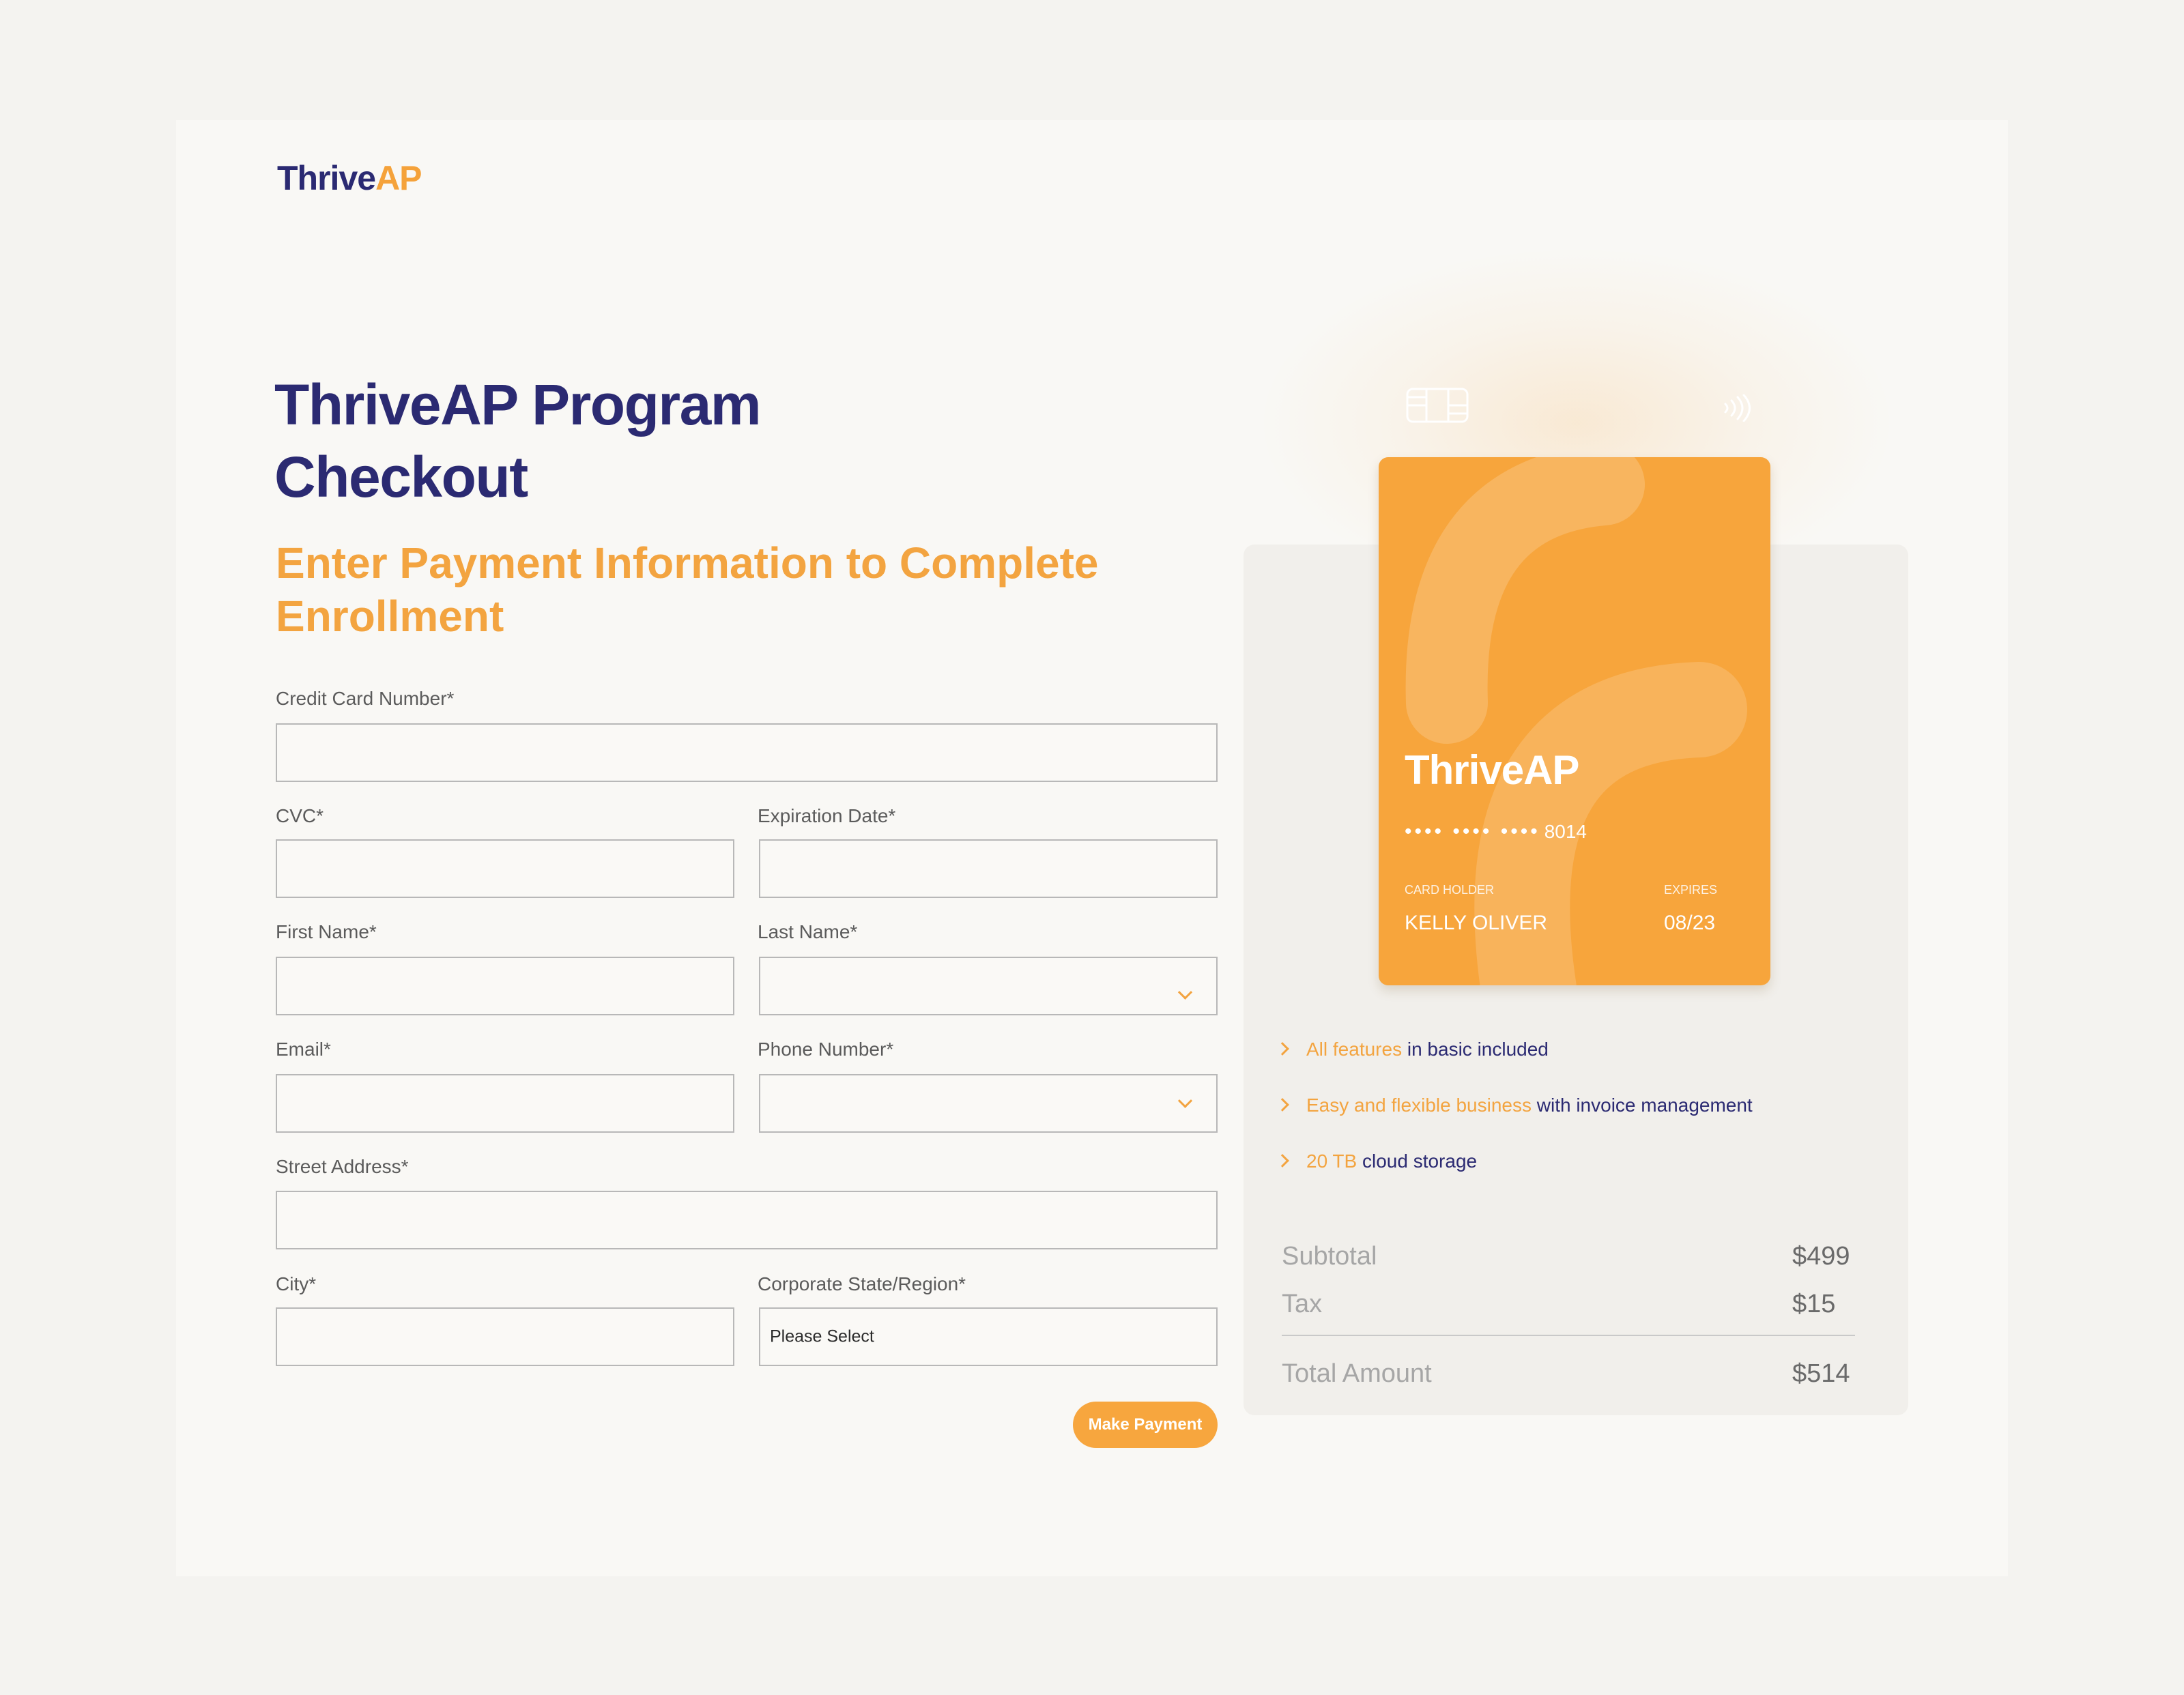 The image size is (2184, 1695). Describe the element at coordinates (747, 1220) in the screenshot. I see `street-input` at that location.